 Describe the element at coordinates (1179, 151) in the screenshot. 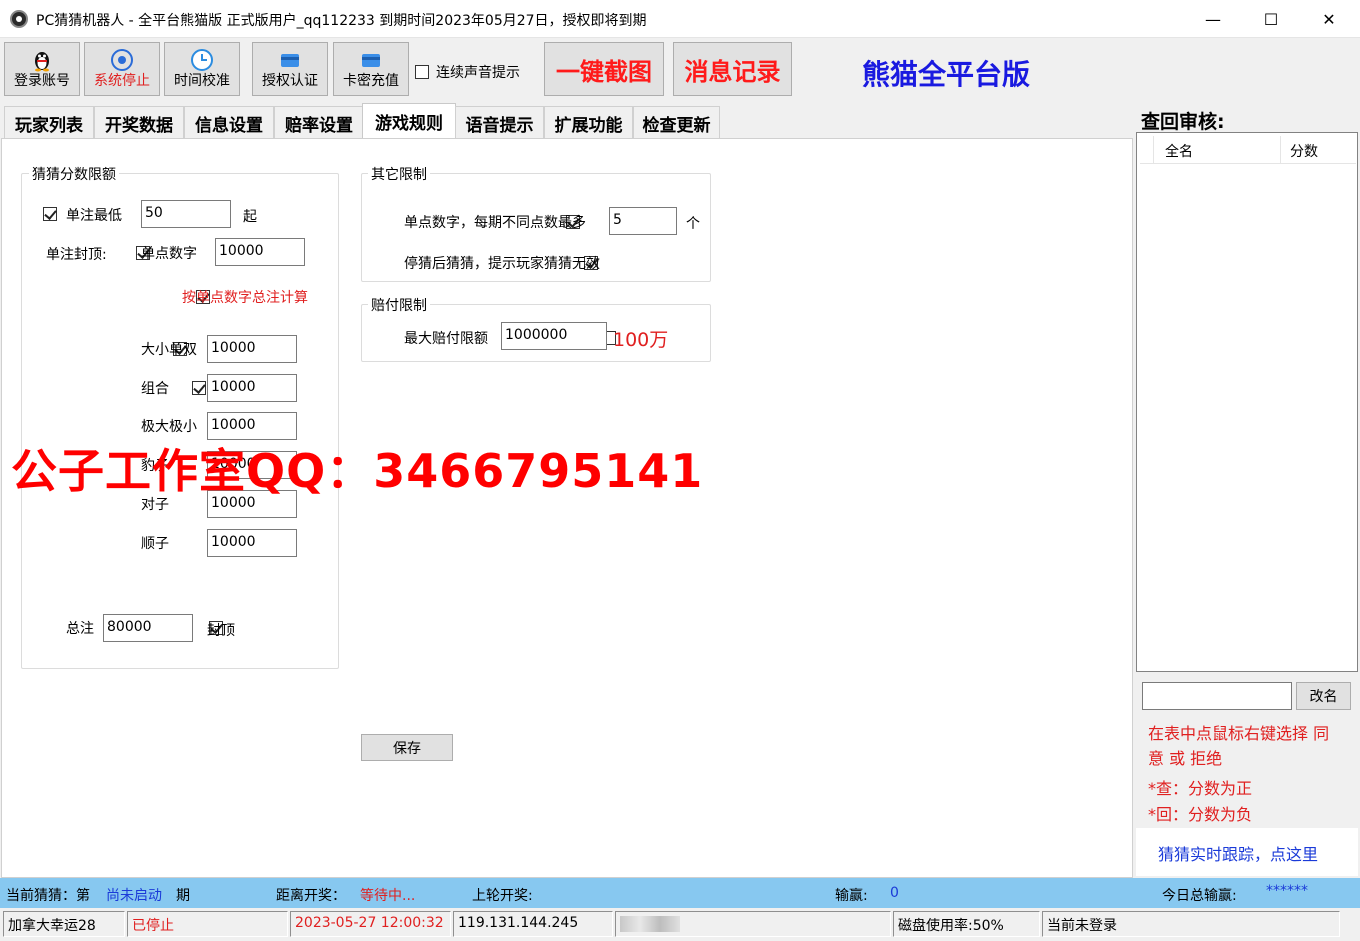

I see `col-name-header: 全名` at that location.